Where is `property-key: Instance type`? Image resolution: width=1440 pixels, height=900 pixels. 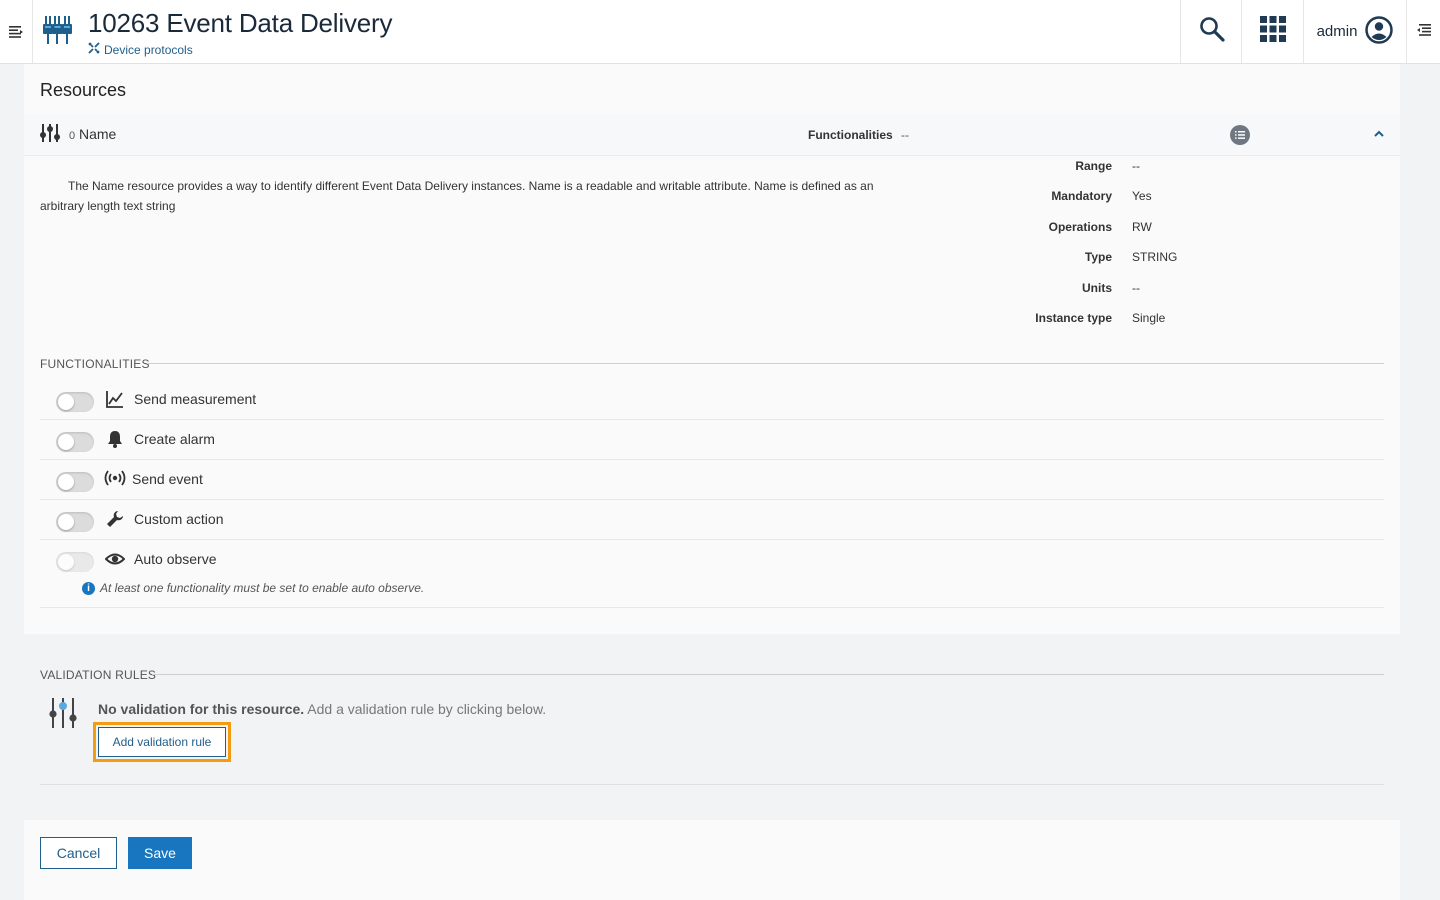
property-key: Instance type is located at coordinates (1073, 318).